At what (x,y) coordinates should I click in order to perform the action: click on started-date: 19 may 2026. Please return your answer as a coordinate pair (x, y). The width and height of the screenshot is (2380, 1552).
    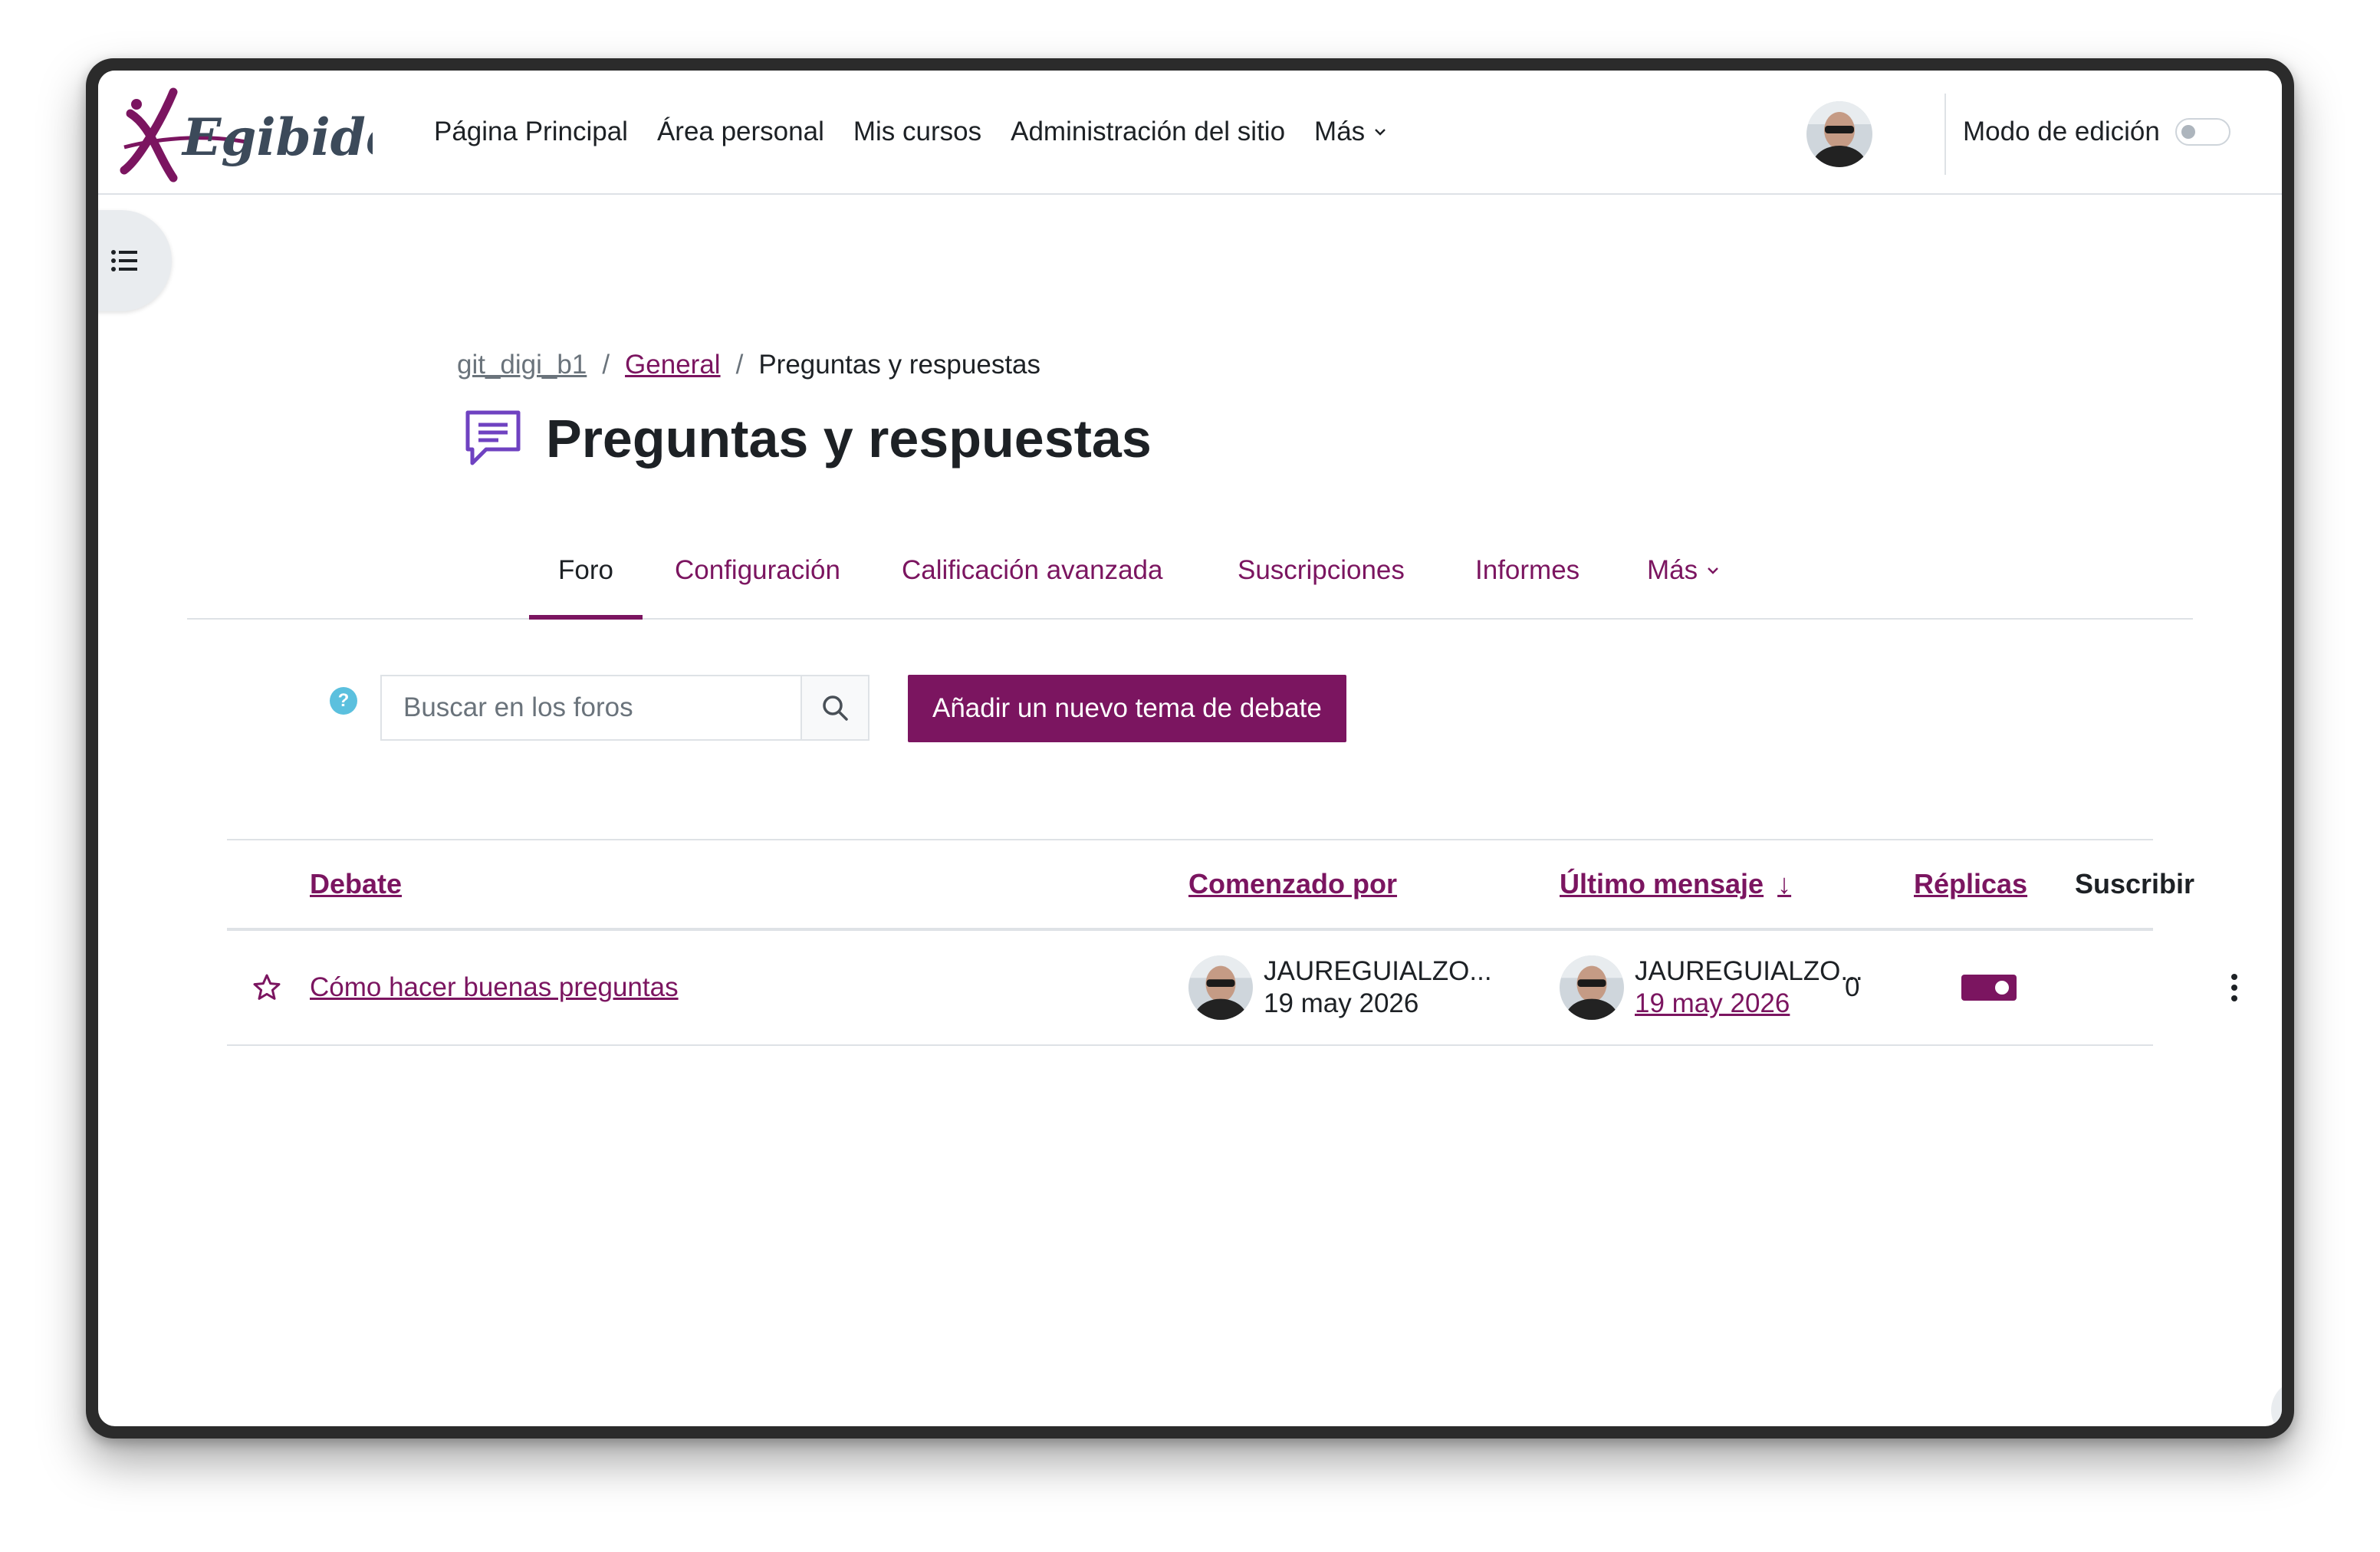
    Looking at the image, I should click on (1342, 1003).